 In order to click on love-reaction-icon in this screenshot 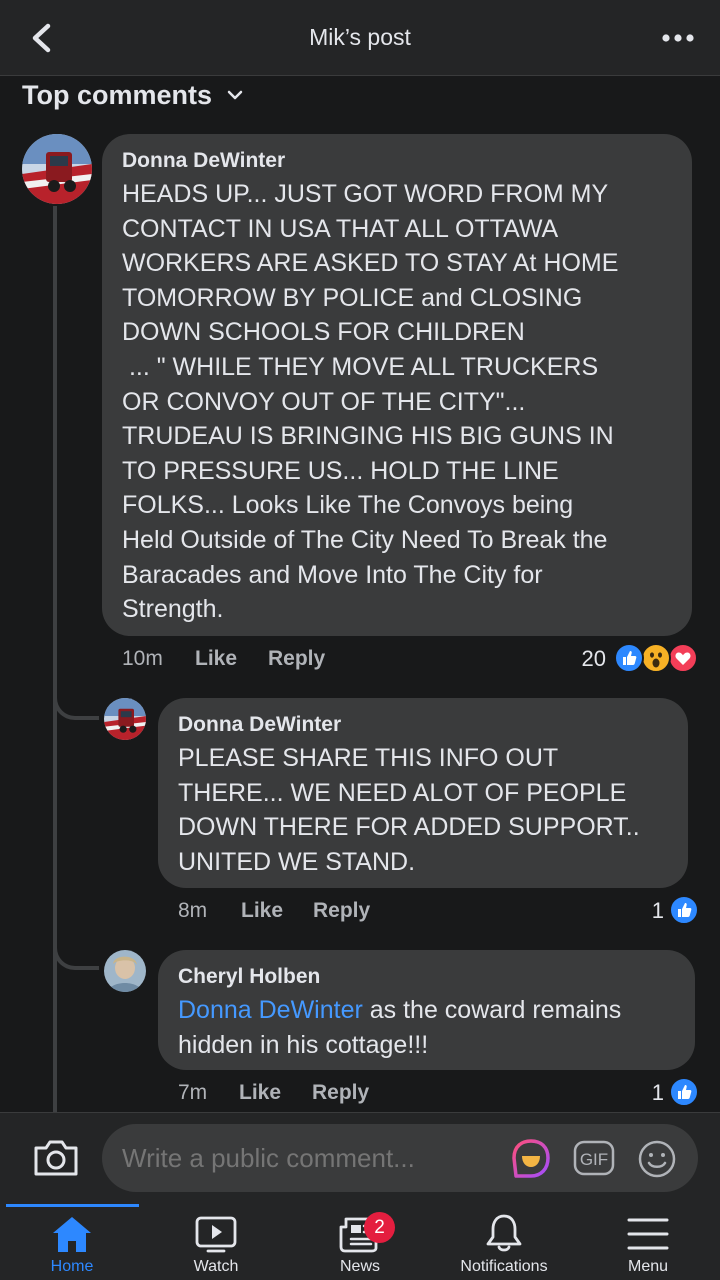, I will do `click(683, 658)`.